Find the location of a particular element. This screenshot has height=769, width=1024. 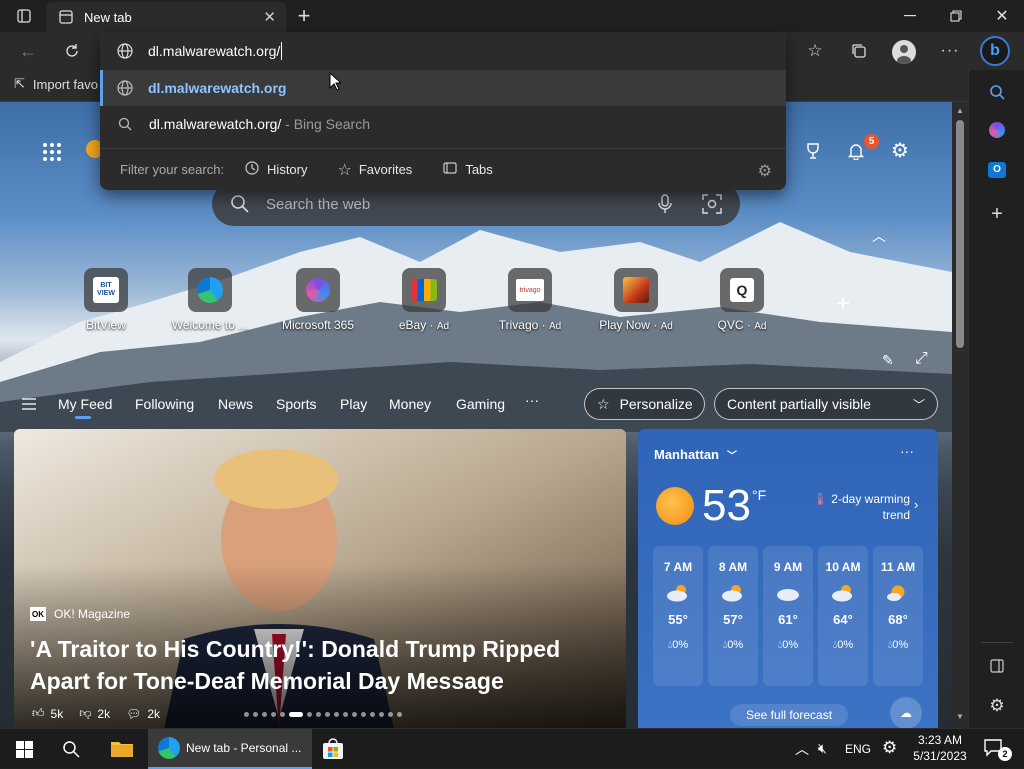

mostly-sunny-icon is located at coordinates (898, 593).